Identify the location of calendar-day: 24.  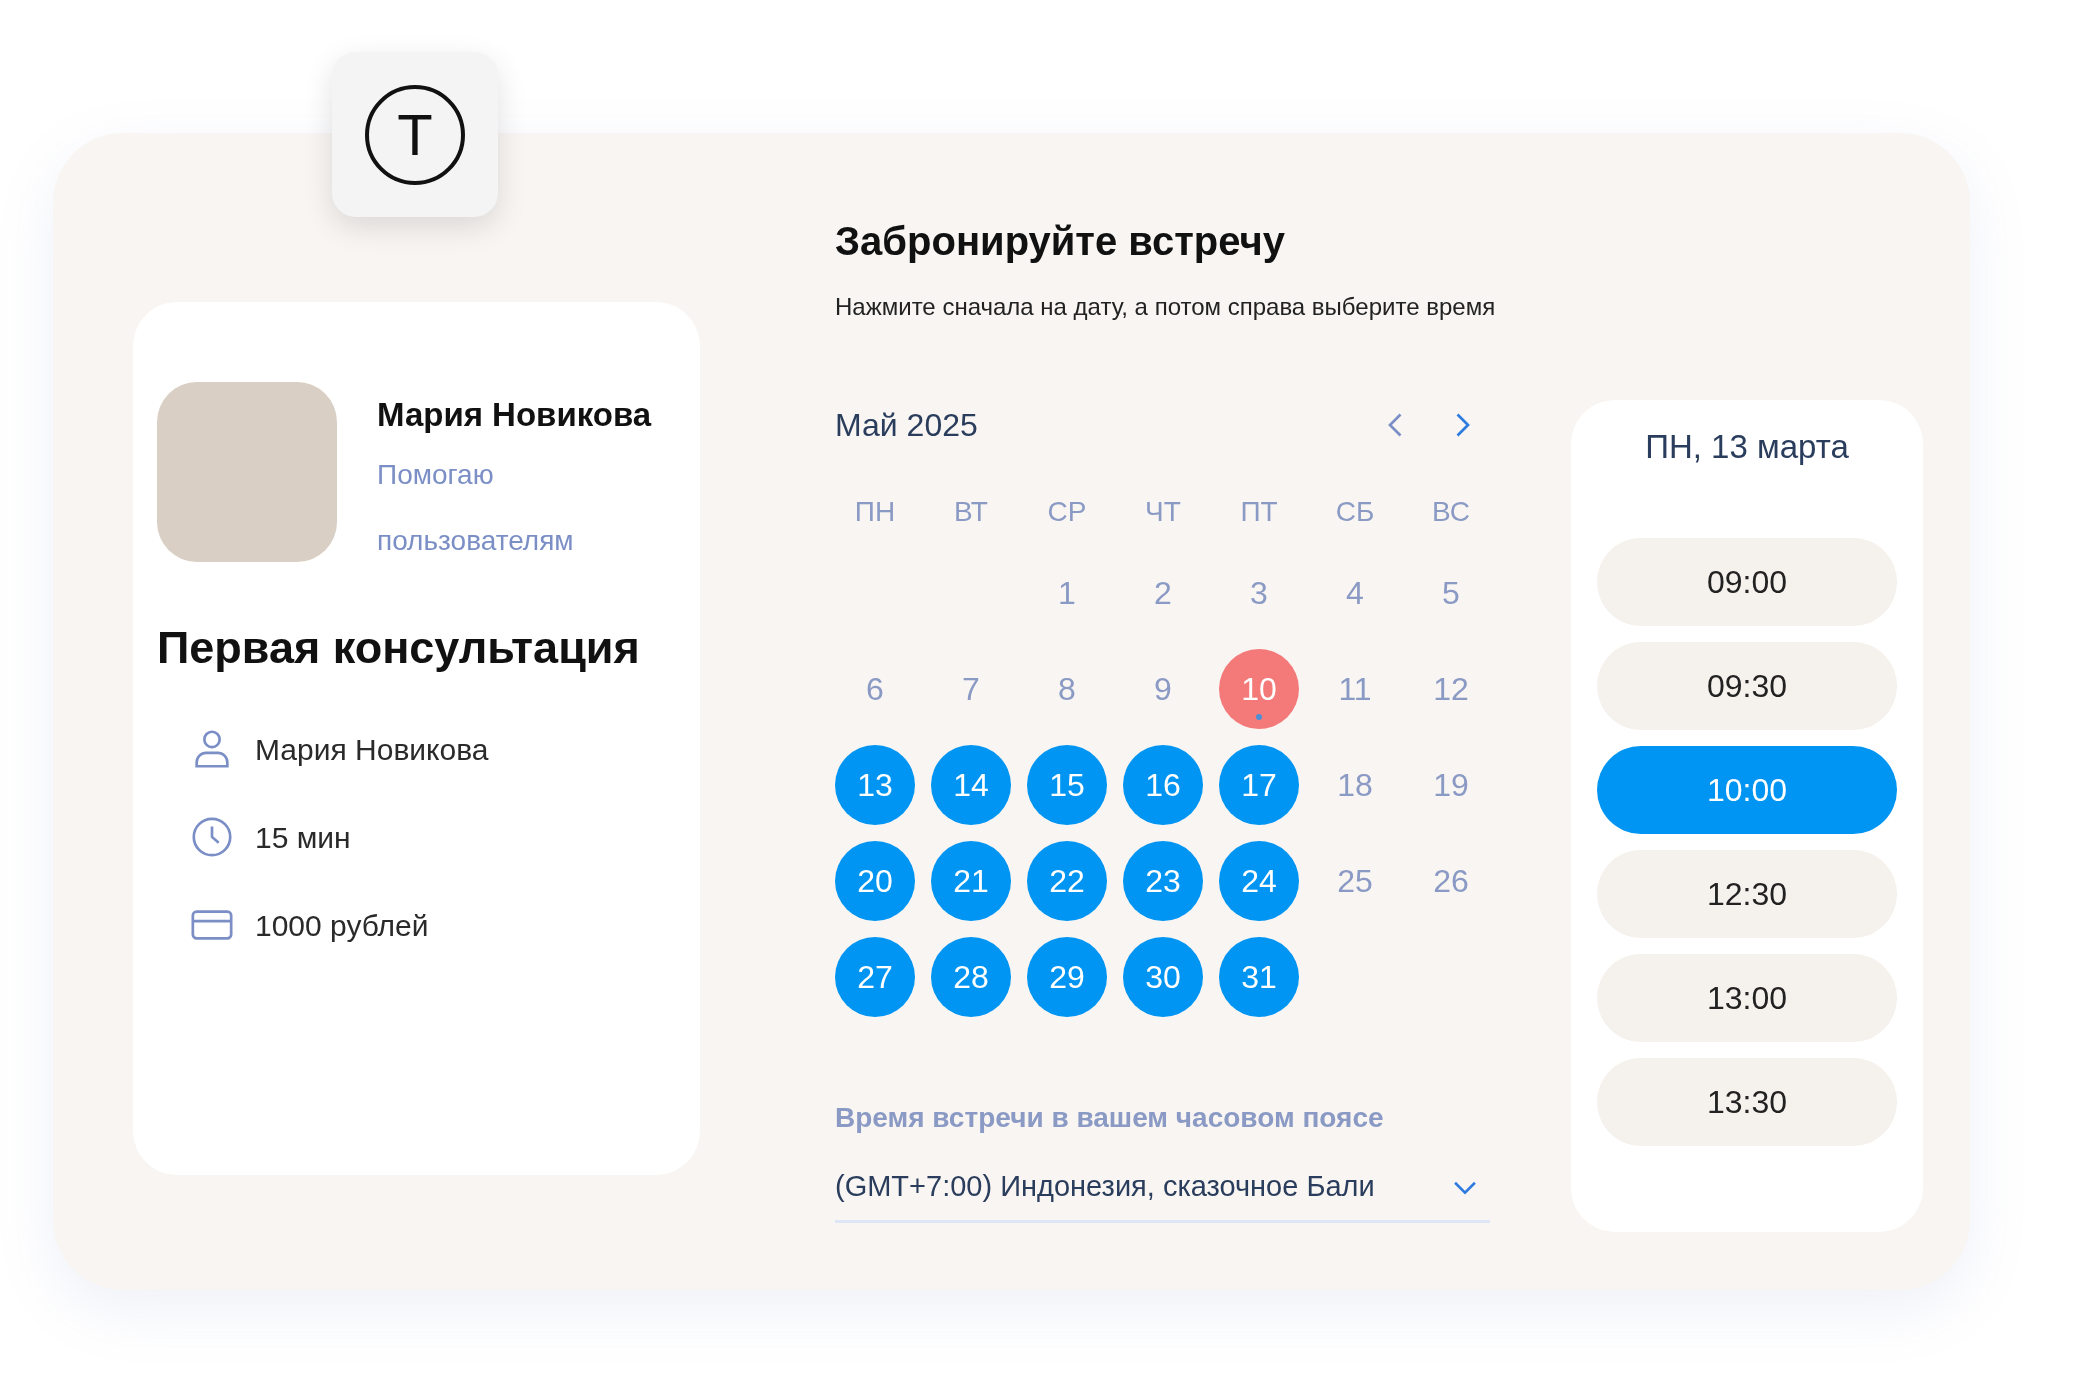
(1259, 881).